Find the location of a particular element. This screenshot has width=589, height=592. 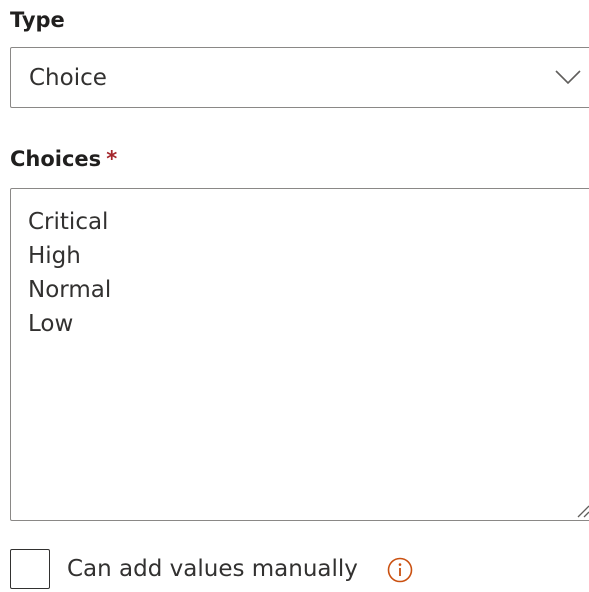

choice-line-low: Low is located at coordinates (51, 324).